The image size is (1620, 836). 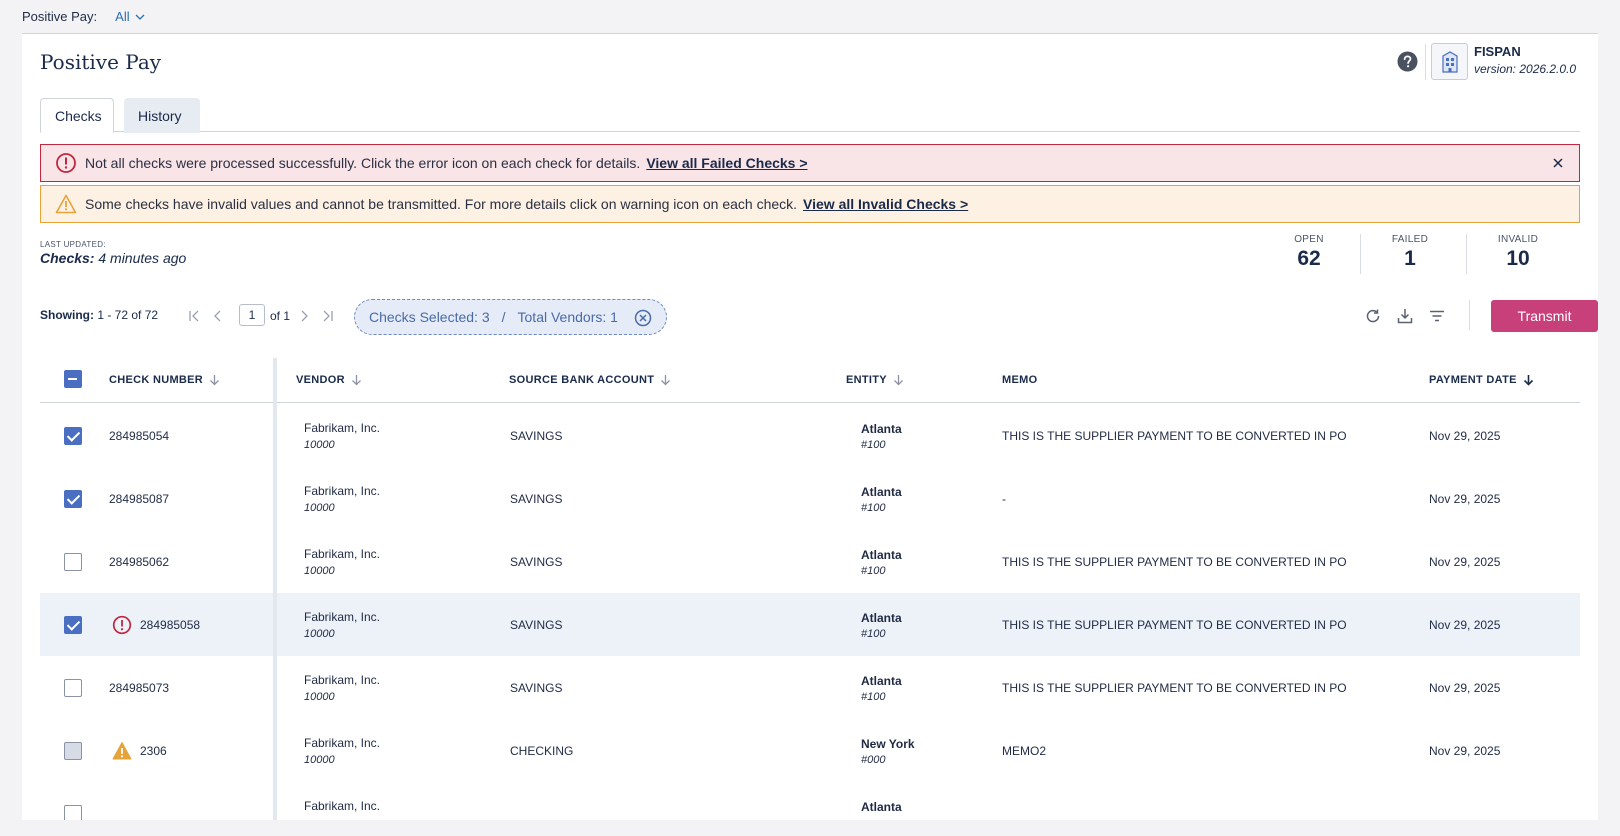 I want to click on page-number-input: 1, so click(x=252, y=315).